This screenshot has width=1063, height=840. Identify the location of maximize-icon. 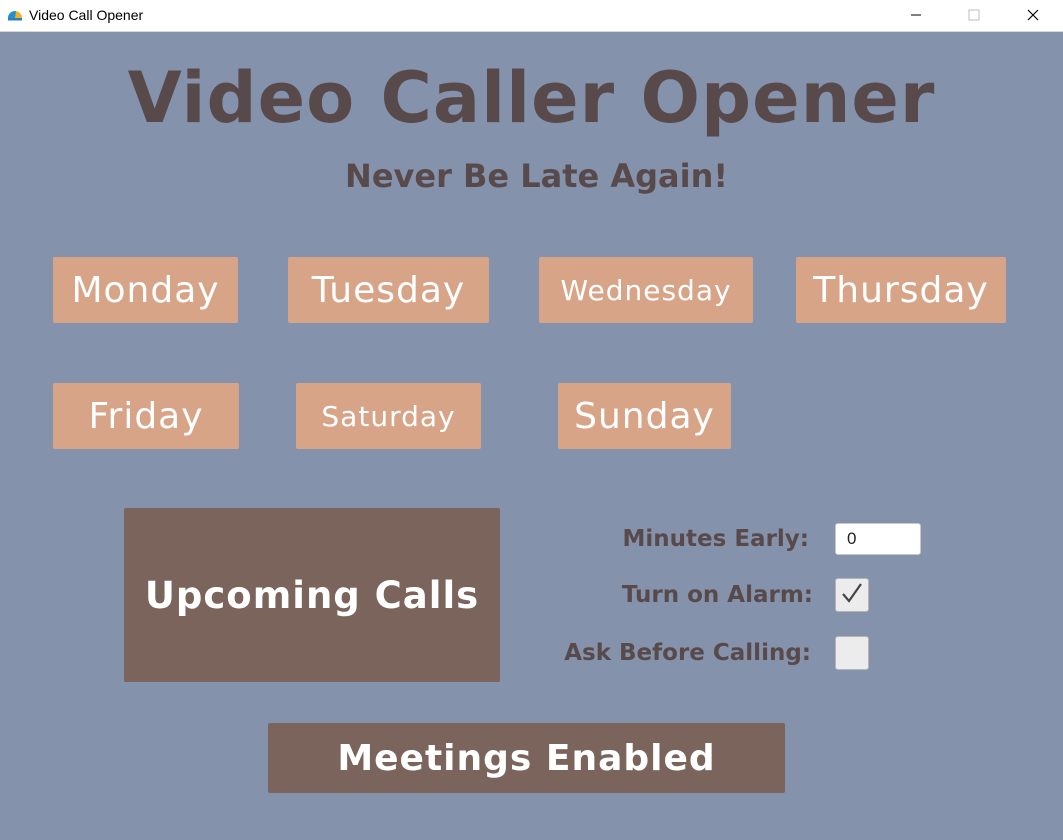
(974, 15).